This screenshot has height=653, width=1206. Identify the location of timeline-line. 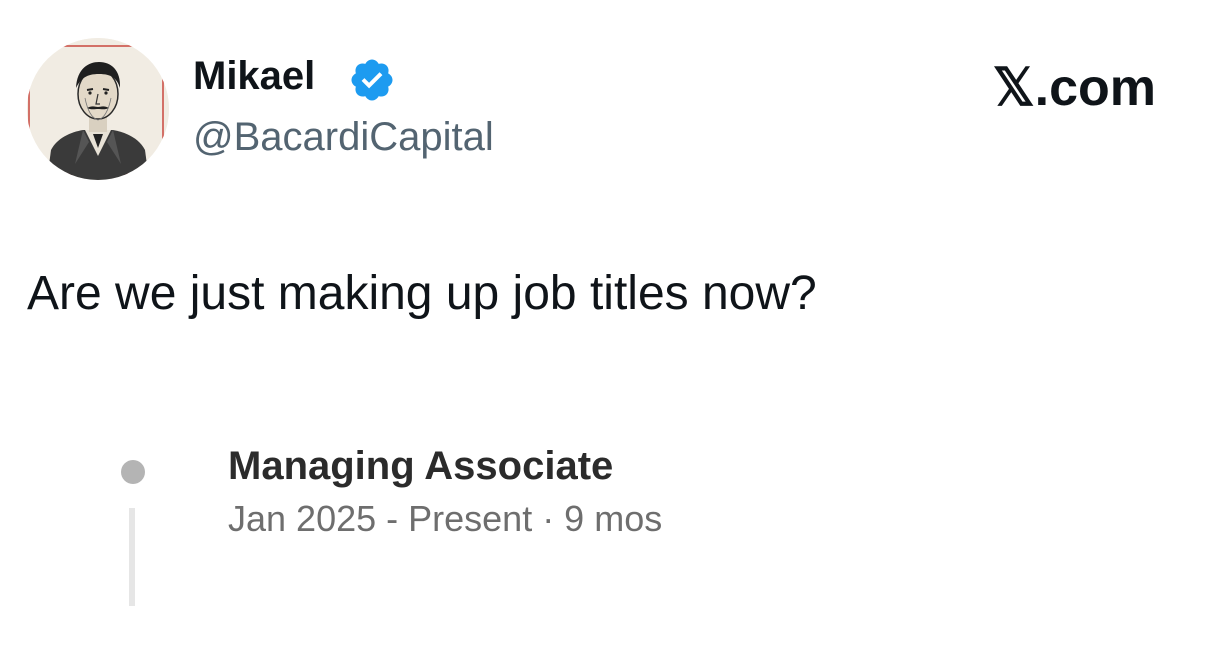
(132, 557).